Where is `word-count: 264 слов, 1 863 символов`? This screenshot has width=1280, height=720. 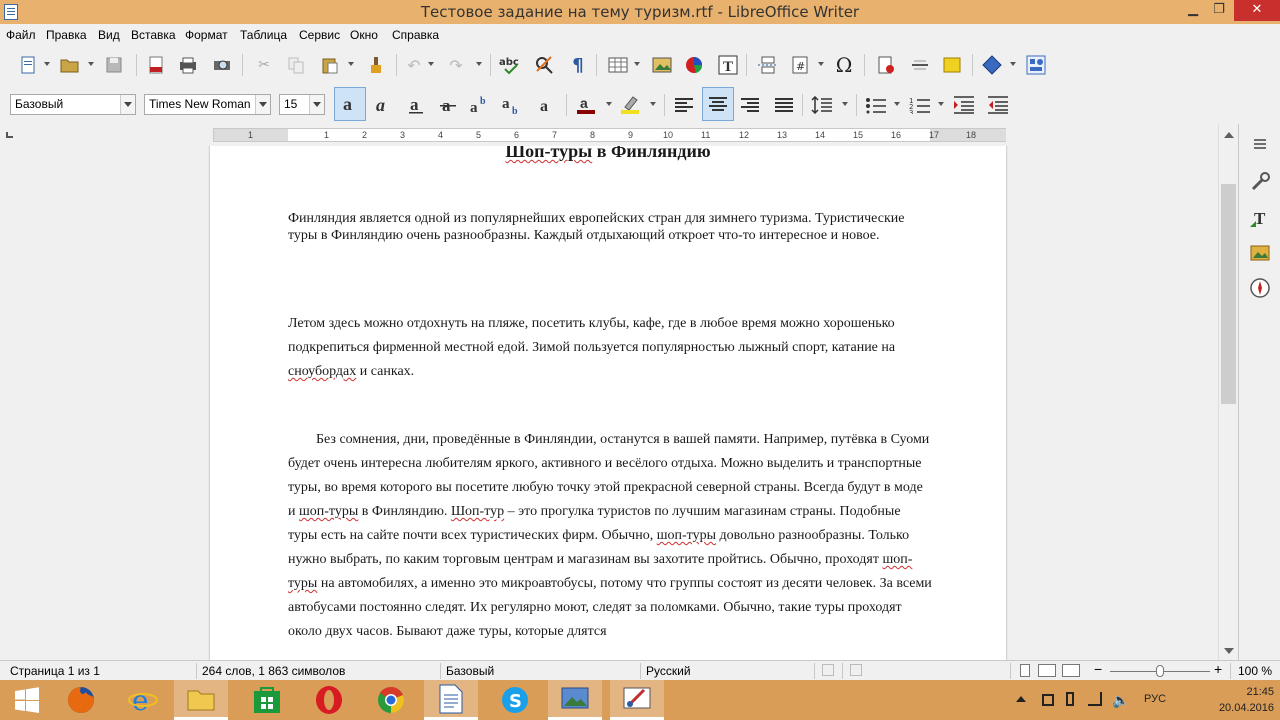
word-count: 264 слов, 1 863 символов is located at coordinates (273, 671).